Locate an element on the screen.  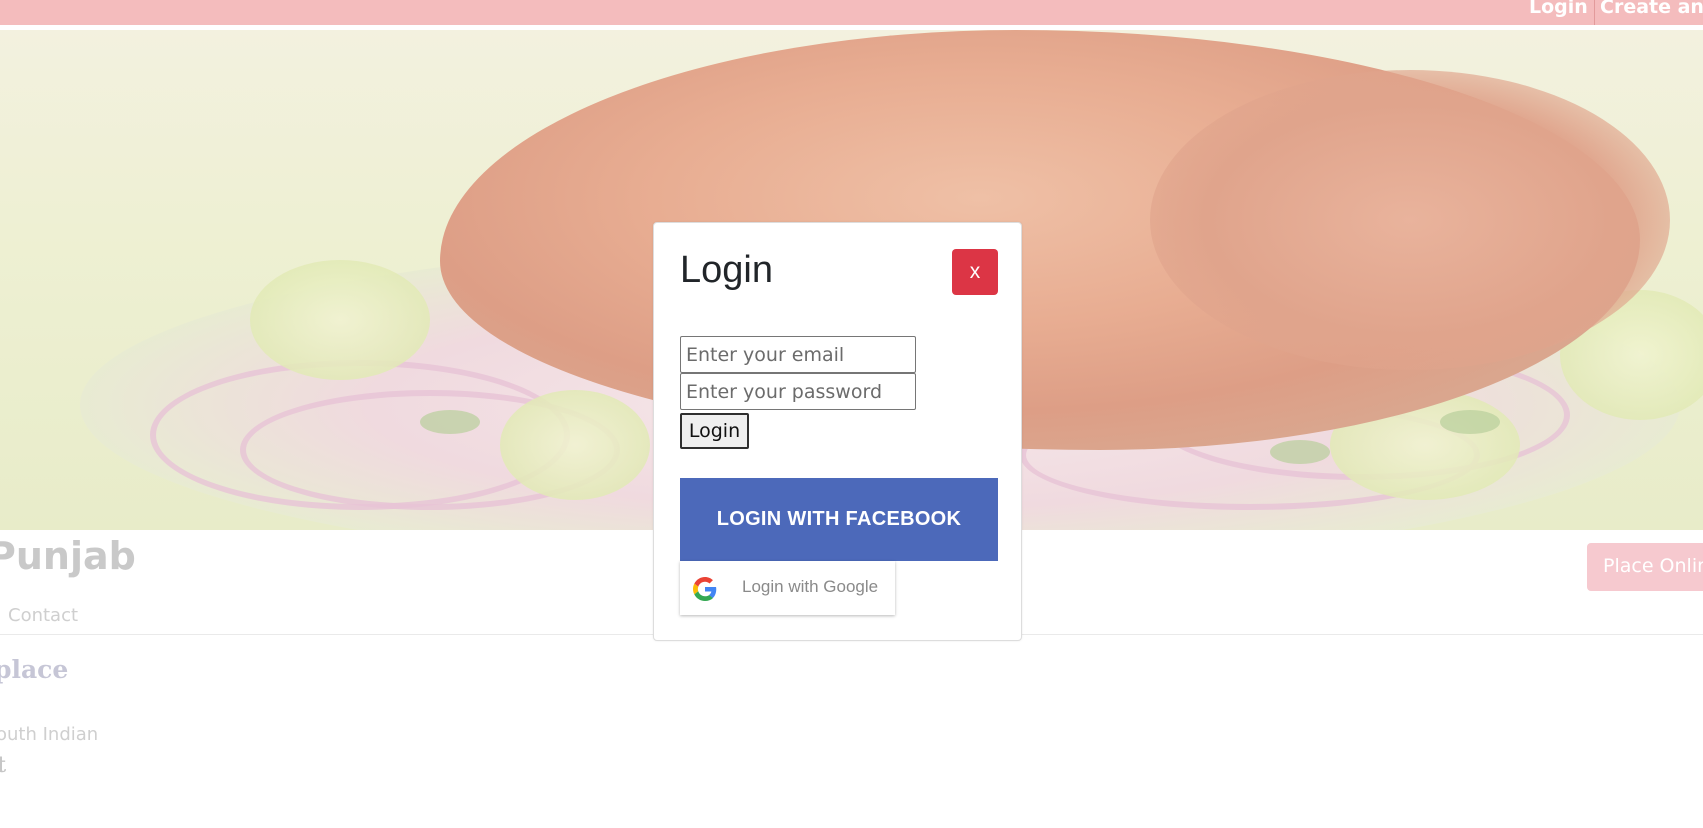
google-icon is located at coordinates (705, 589).